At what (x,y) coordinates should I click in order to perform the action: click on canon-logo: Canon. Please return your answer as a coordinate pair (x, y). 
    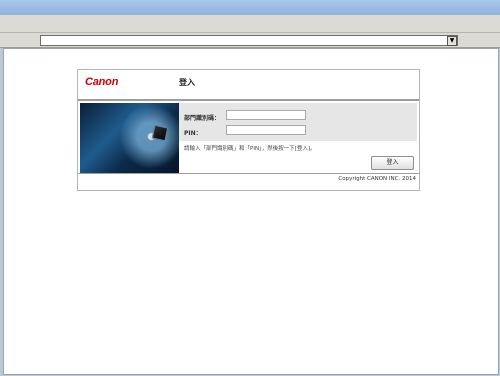
    Looking at the image, I should click on (102, 82).